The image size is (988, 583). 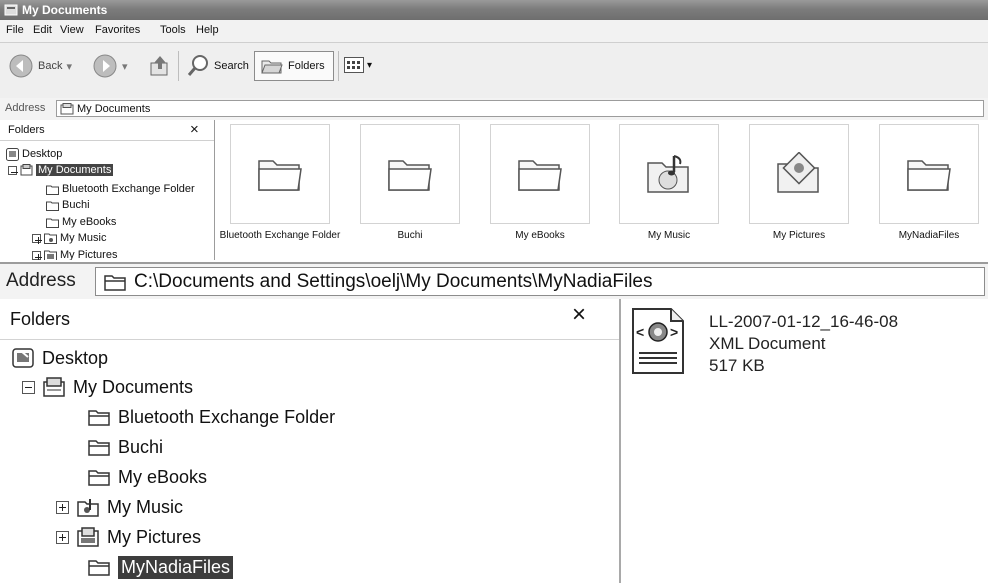 I want to click on views-dropdown-icon: ▾, so click(x=370, y=65).